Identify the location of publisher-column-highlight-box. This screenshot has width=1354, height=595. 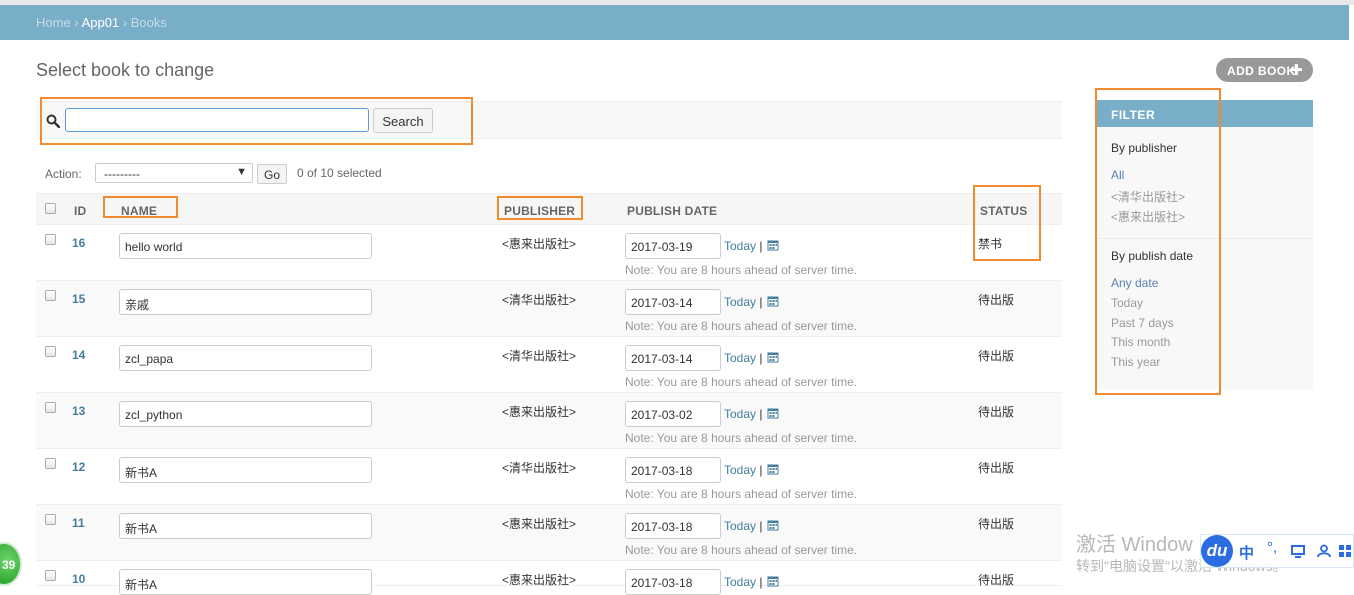
(540, 208).